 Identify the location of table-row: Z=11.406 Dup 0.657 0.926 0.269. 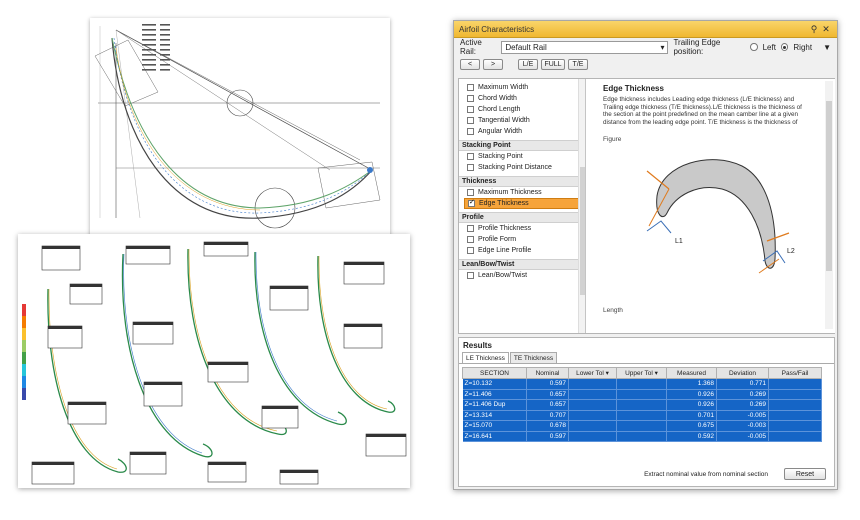
(642, 405).